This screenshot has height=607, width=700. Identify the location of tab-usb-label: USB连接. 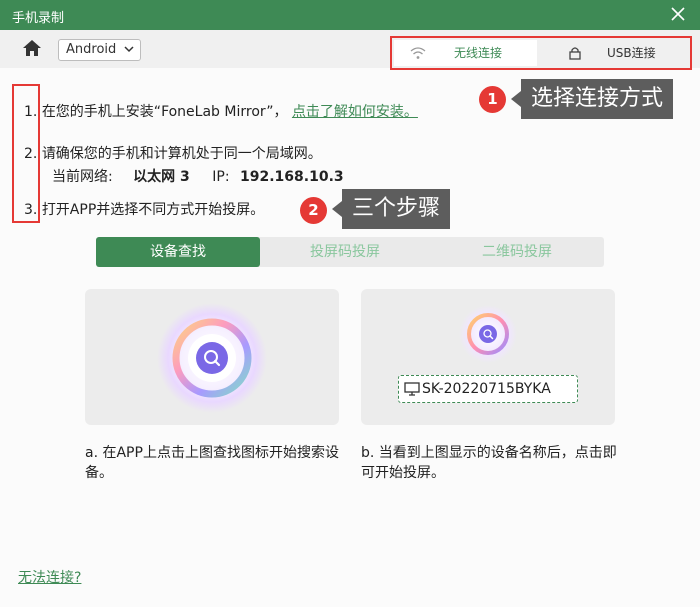
(631, 53).